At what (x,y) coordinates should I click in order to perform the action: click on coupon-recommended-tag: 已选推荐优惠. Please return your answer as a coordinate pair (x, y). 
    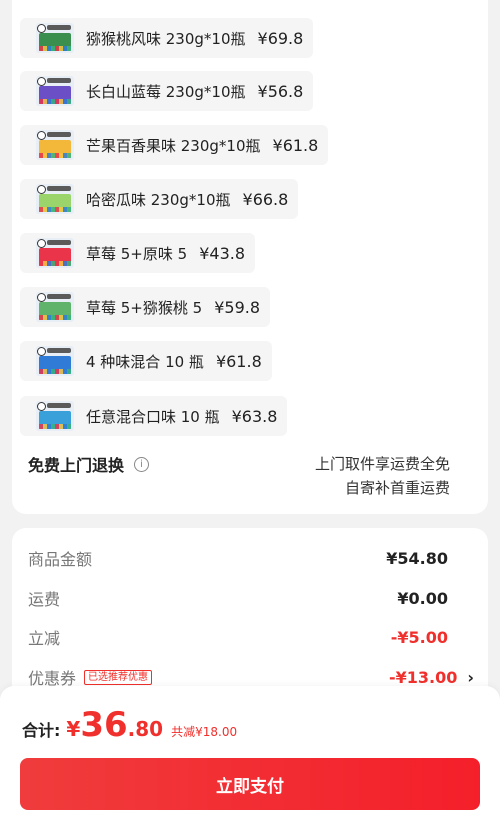
    Looking at the image, I should click on (118, 677).